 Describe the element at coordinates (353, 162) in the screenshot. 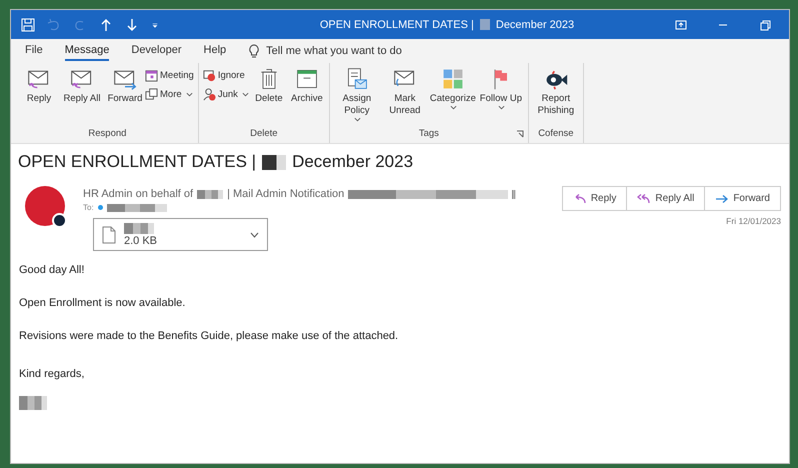

I see `email-subject: December 2023` at that location.